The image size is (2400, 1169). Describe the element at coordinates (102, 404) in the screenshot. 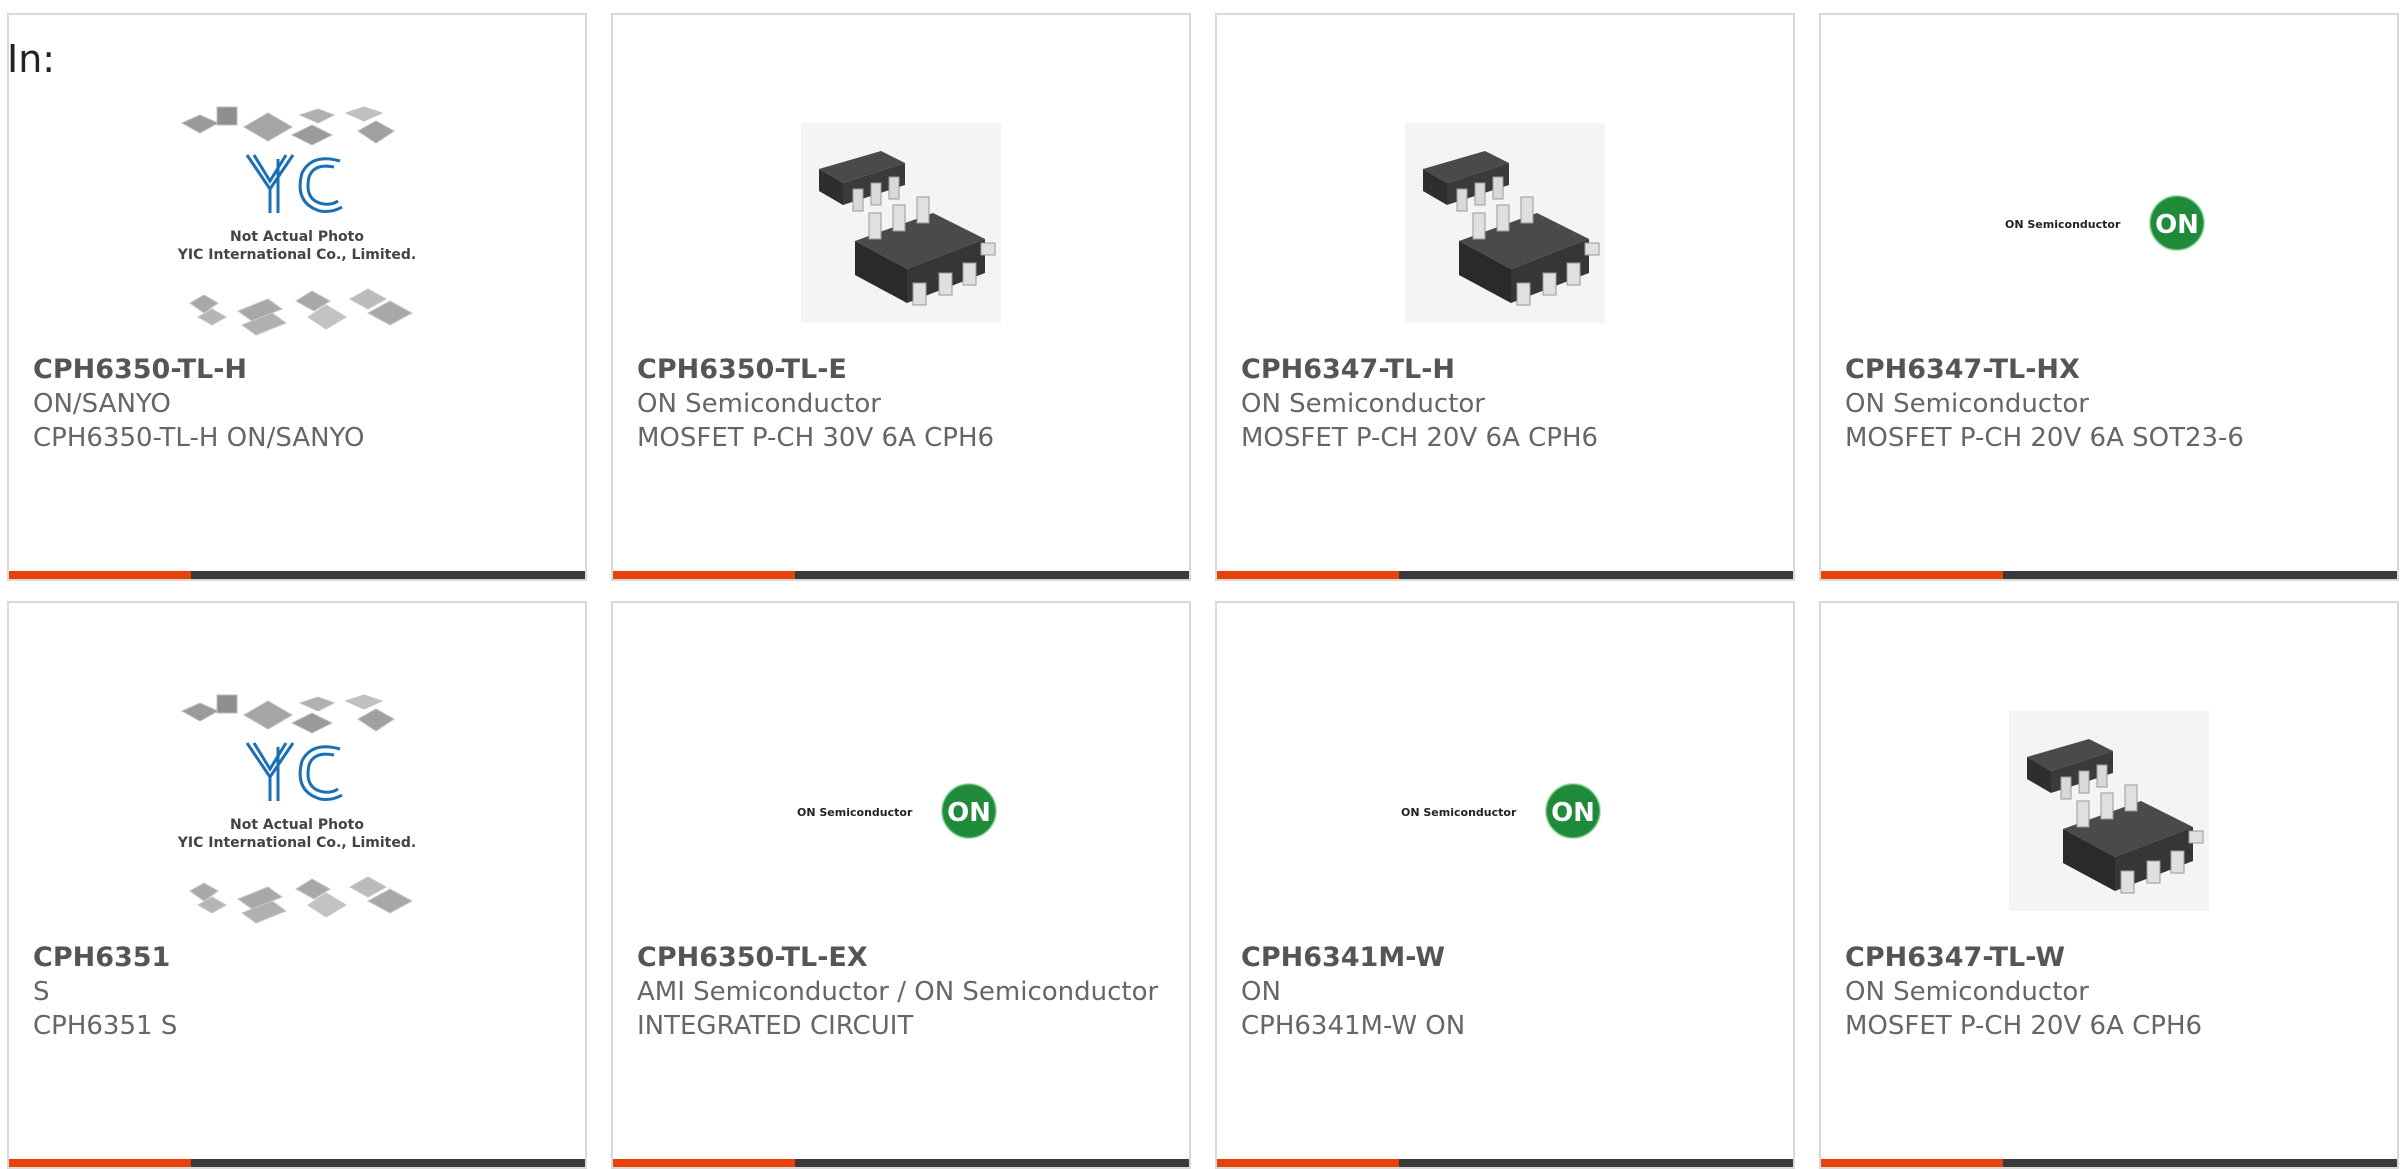

I see `manufacturer-label: ON/SANYO` at that location.